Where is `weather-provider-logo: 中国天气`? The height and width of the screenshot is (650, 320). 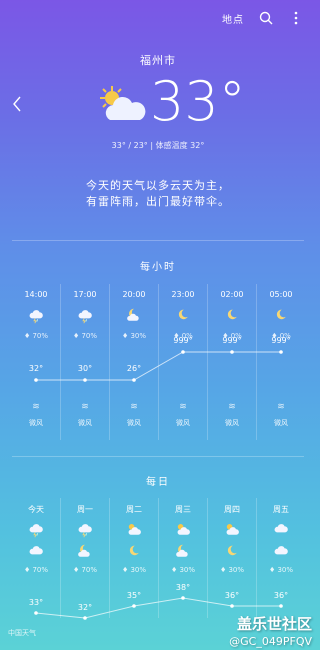
weather-provider-logo: 中国天气 is located at coordinates (22, 633).